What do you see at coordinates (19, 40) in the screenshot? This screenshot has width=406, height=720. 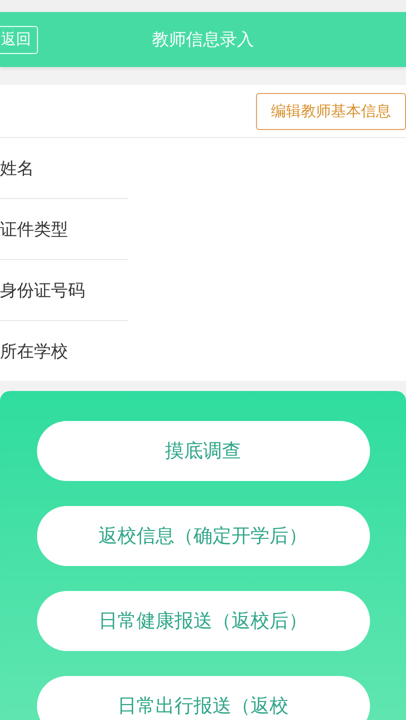 I see `back-button: 返回` at bounding box center [19, 40].